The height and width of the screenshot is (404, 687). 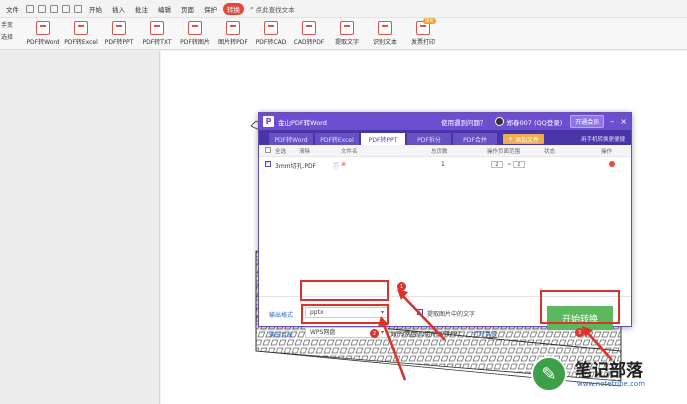 What do you see at coordinates (609, 371) in the screenshot?
I see `watermark-text: 笔记部落` at bounding box center [609, 371].